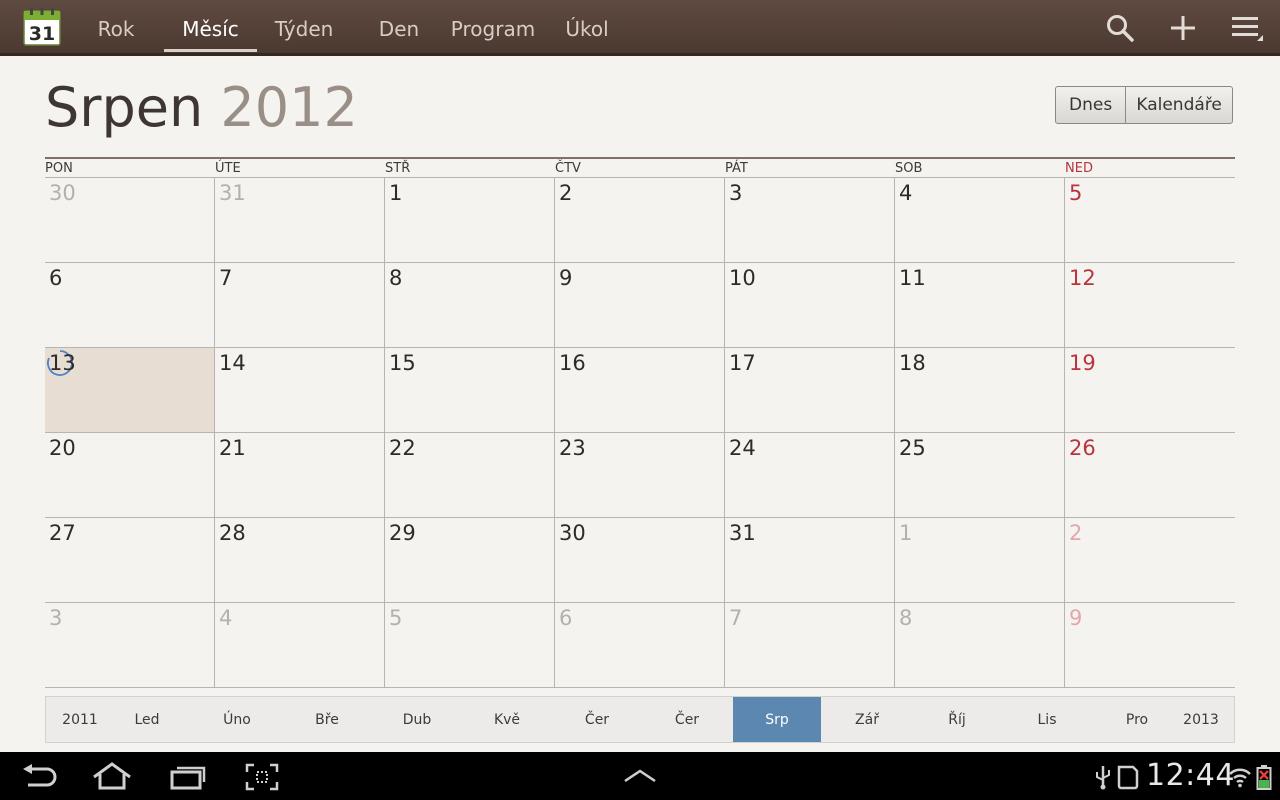  What do you see at coordinates (300, 645) in the screenshot?
I see `day-cell-tue: 4` at bounding box center [300, 645].